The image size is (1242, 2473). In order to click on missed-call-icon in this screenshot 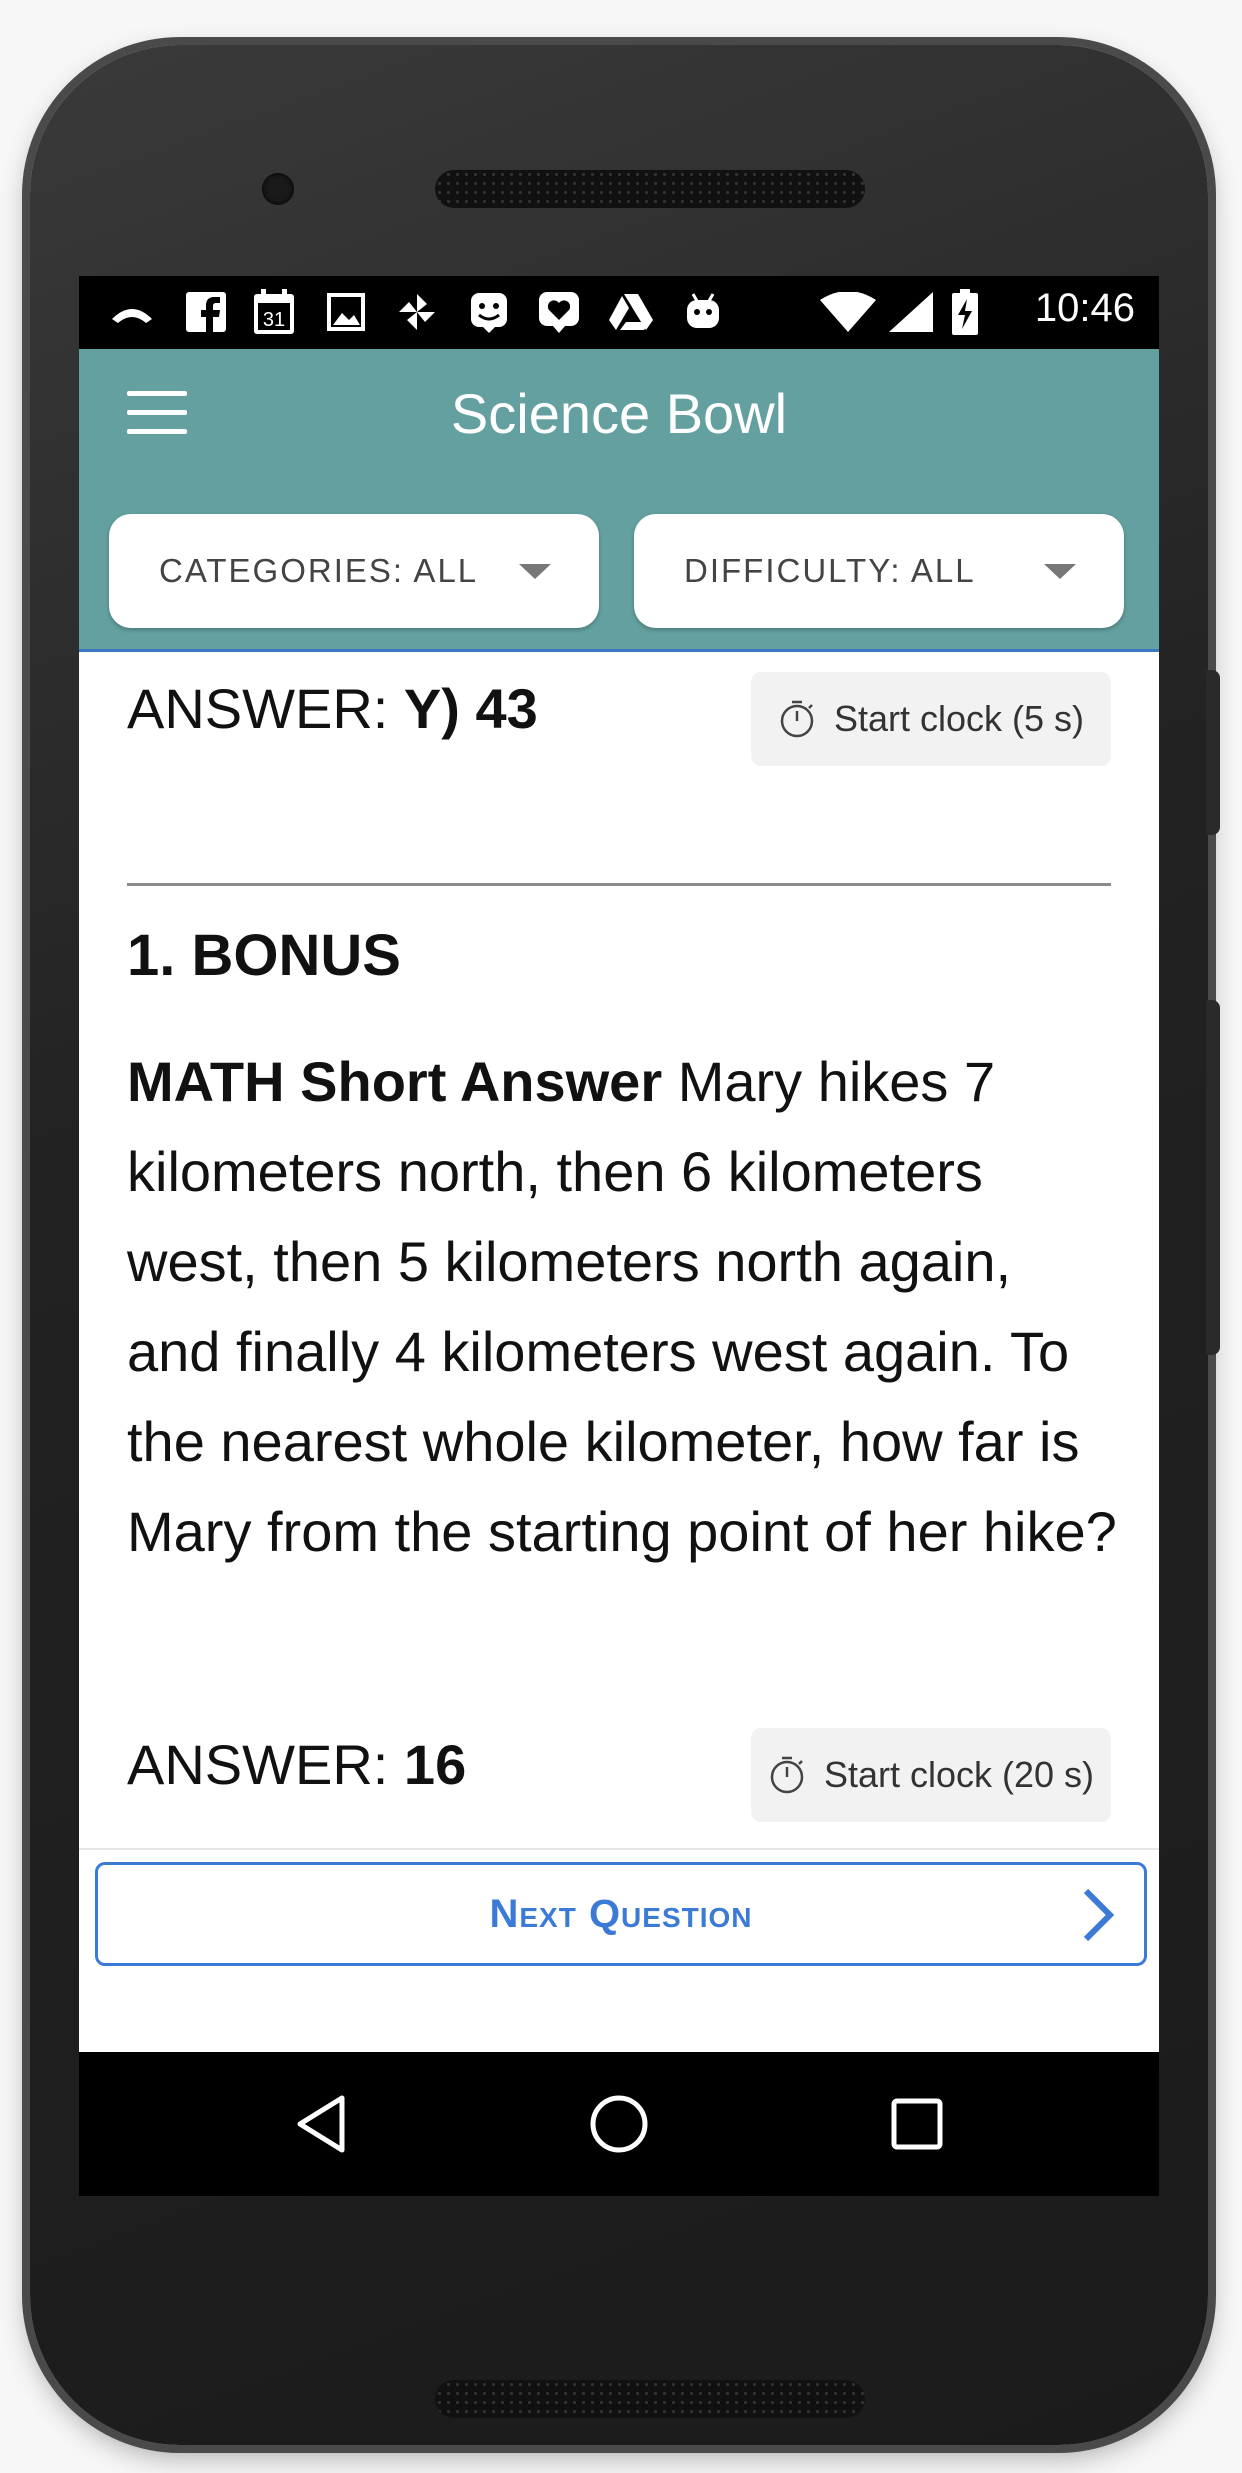, I will do `click(132, 312)`.